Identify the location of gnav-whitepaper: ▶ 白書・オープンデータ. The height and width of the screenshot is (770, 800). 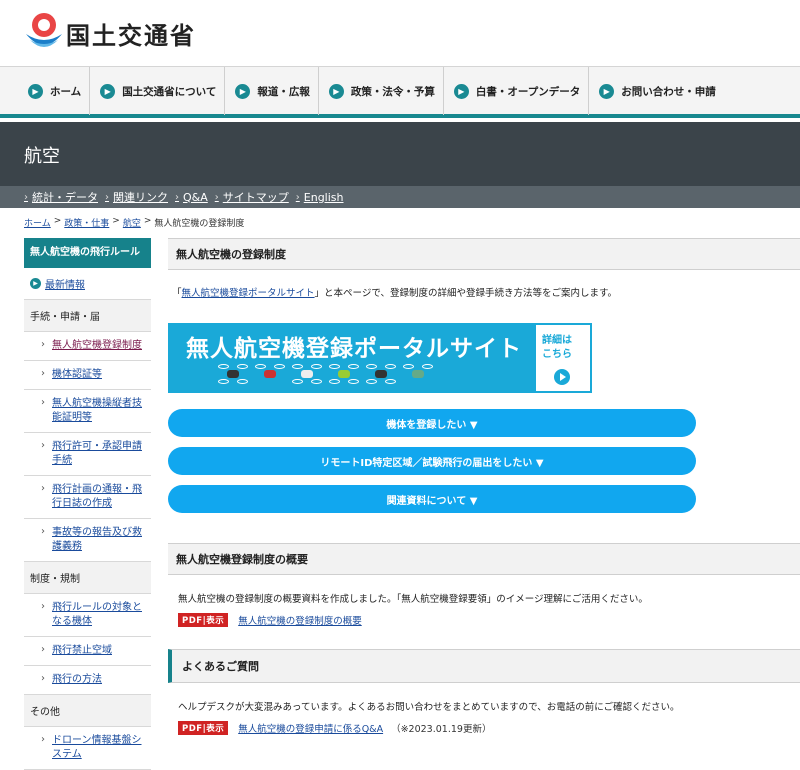
(517, 91).